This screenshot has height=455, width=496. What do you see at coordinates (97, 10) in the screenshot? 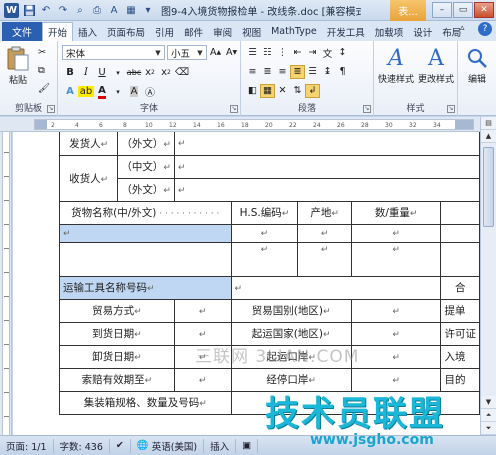
I see `print-icon: ⎙` at bounding box center [97, 10].